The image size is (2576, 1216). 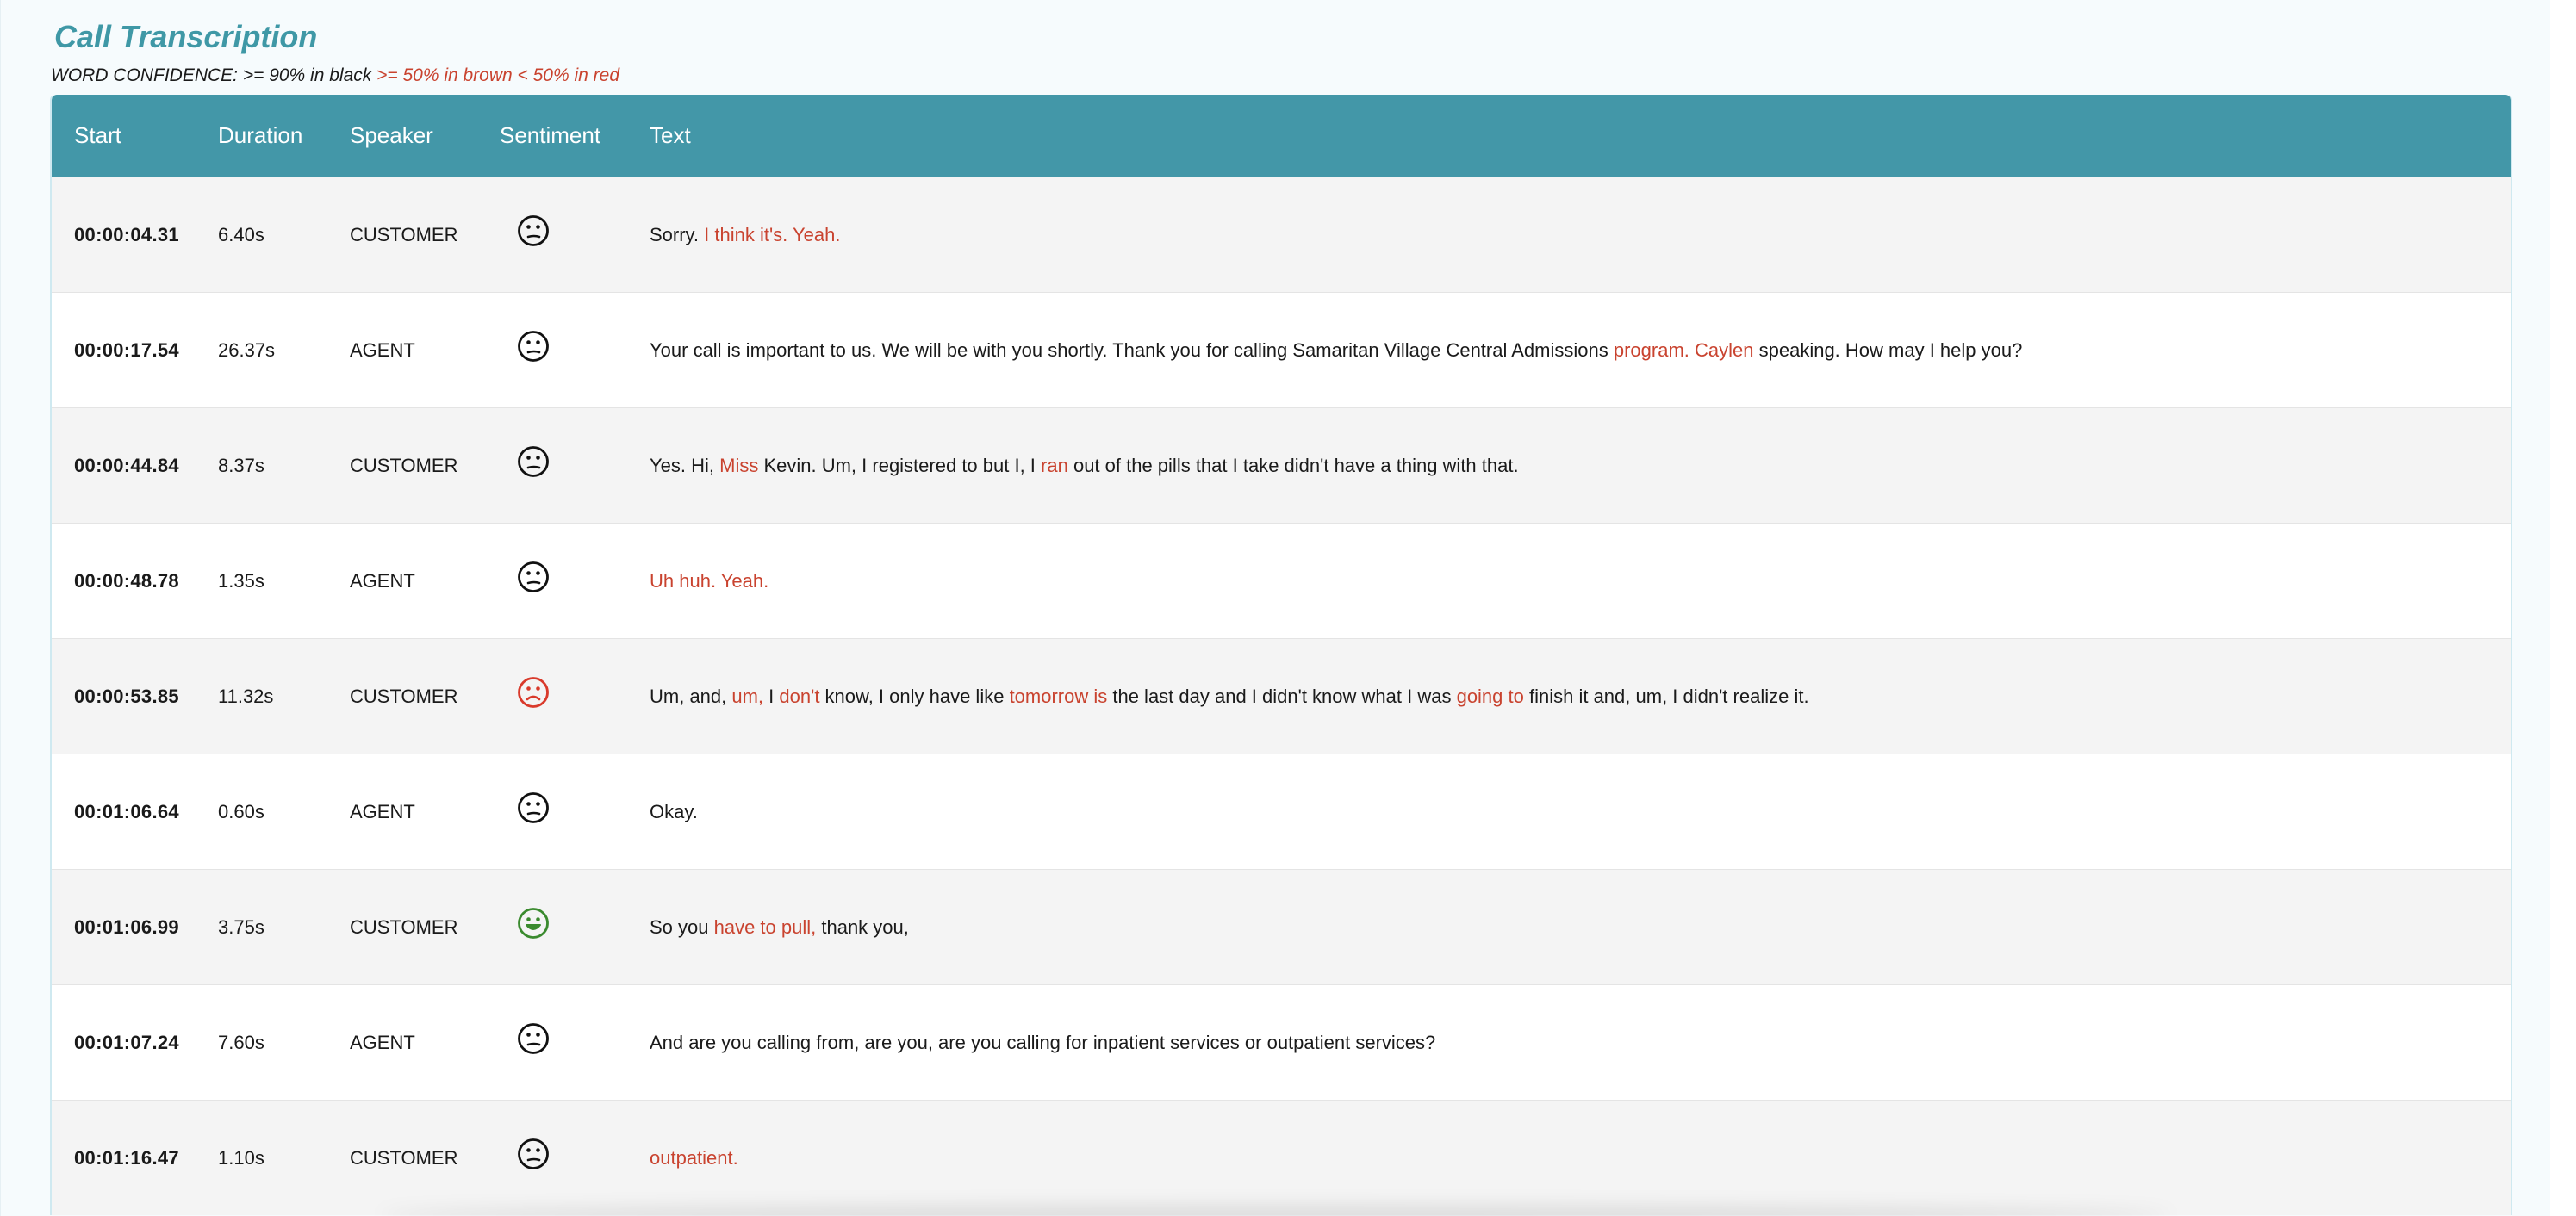 I want to click on low-confidence-words: Miss, so click(x=739, y=465).